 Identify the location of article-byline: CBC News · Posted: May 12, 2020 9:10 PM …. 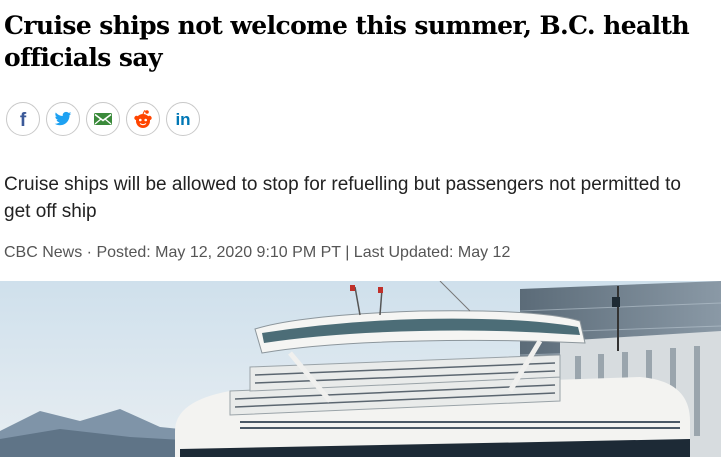
(257, 253).